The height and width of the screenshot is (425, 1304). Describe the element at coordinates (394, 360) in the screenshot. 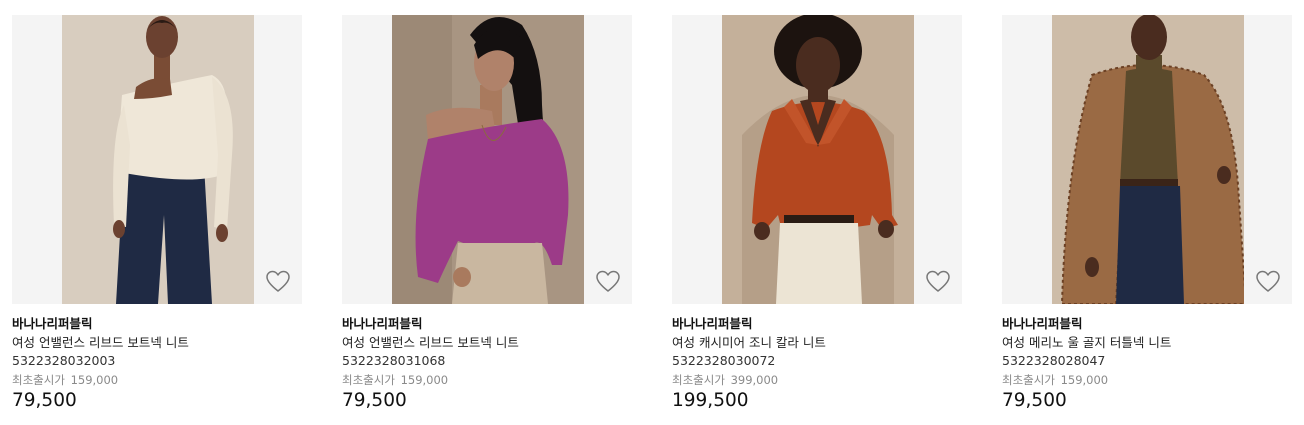

I see `product-code: 5322328031068` at that location.